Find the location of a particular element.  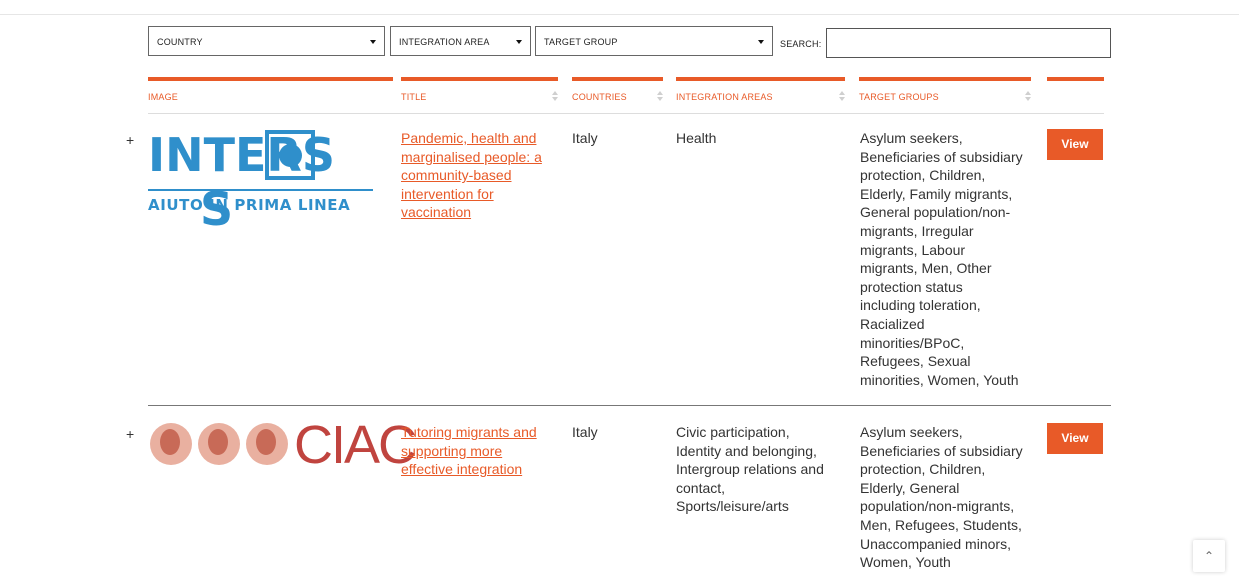

column-header-label: TARGET GROUPS is located at coordinates (899, 97).